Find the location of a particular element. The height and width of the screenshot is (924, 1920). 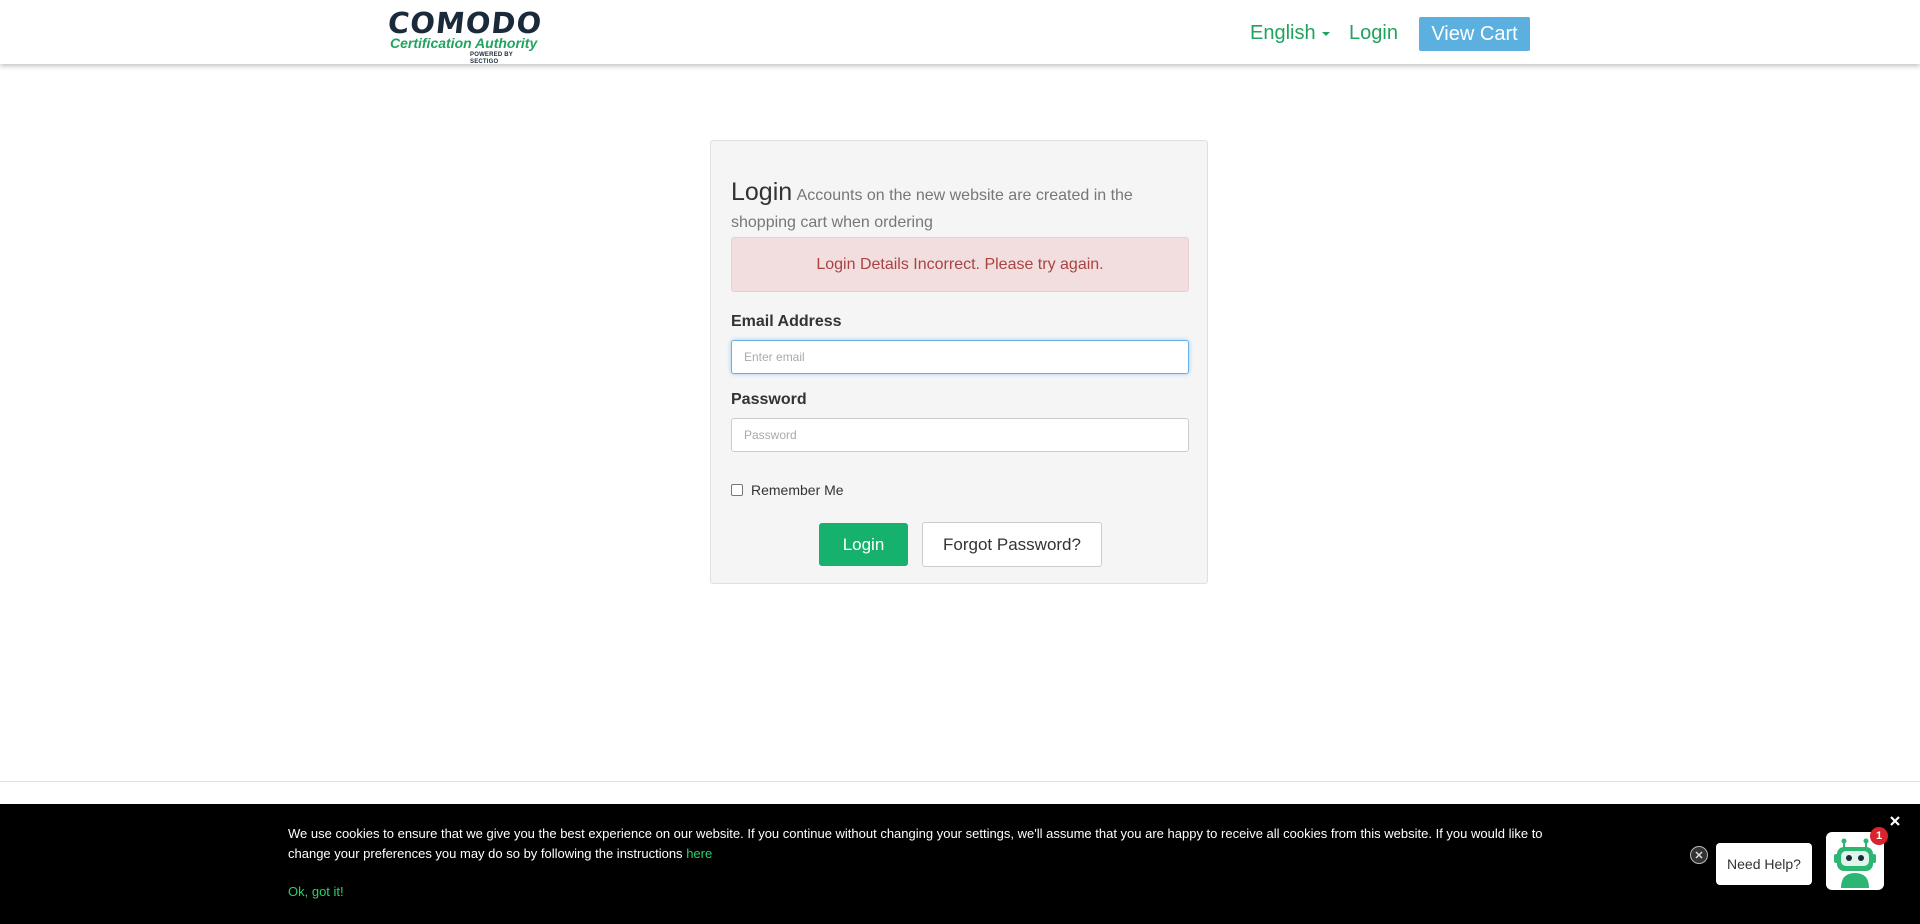

password-field is located at coordinates (960, 435).